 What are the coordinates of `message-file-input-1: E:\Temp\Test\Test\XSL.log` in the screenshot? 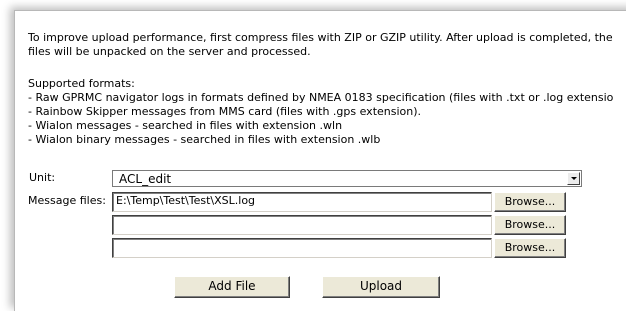 It's located at (302, 202).